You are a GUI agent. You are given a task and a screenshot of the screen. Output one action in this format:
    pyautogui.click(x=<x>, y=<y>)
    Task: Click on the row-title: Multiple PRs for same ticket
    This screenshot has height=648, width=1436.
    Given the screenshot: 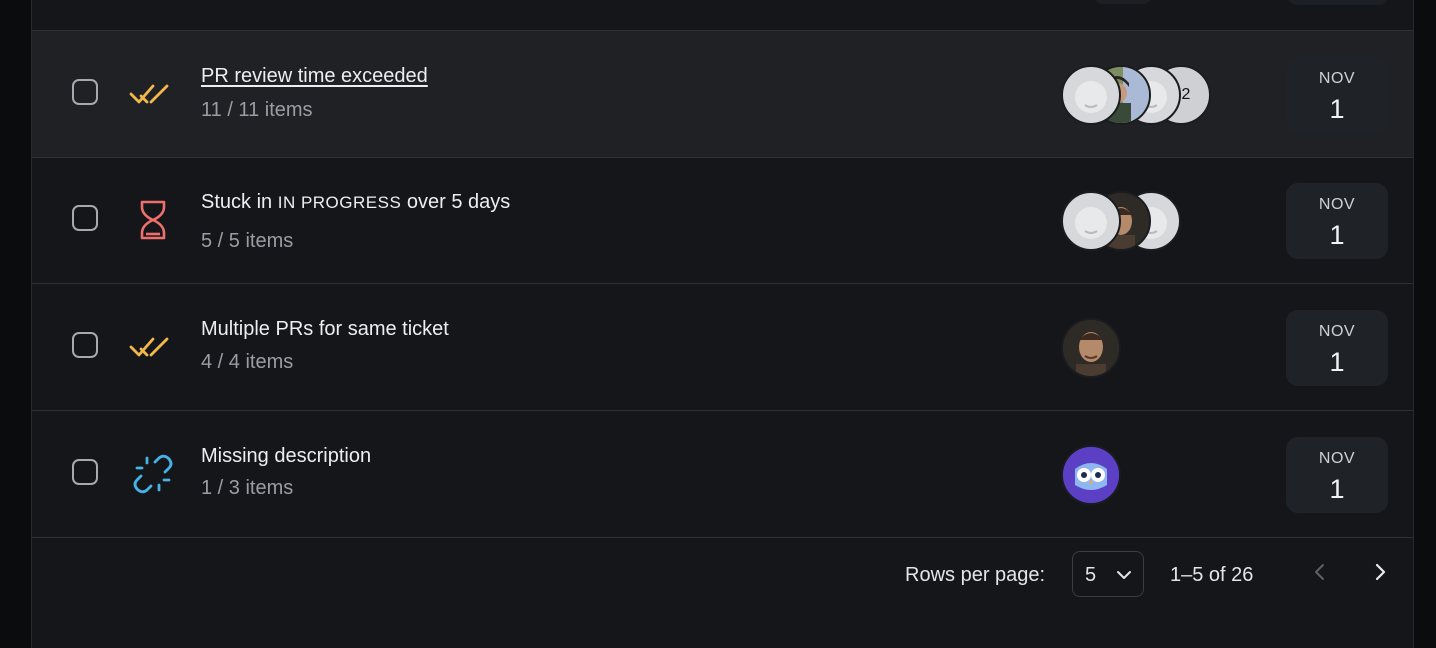 What is the action you would take?
    pyautogui.click(x=325, y=329)
    